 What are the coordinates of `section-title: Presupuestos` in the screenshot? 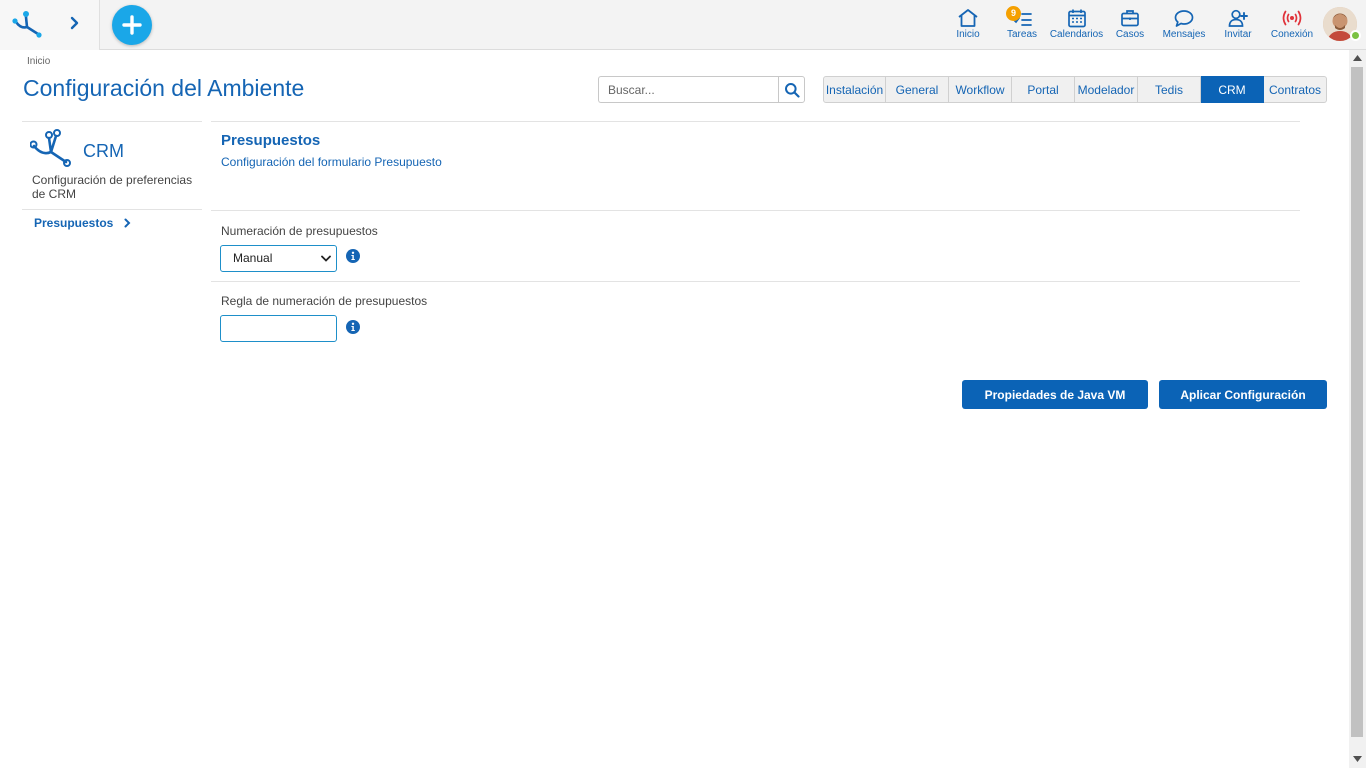 It's located at (271, 140).